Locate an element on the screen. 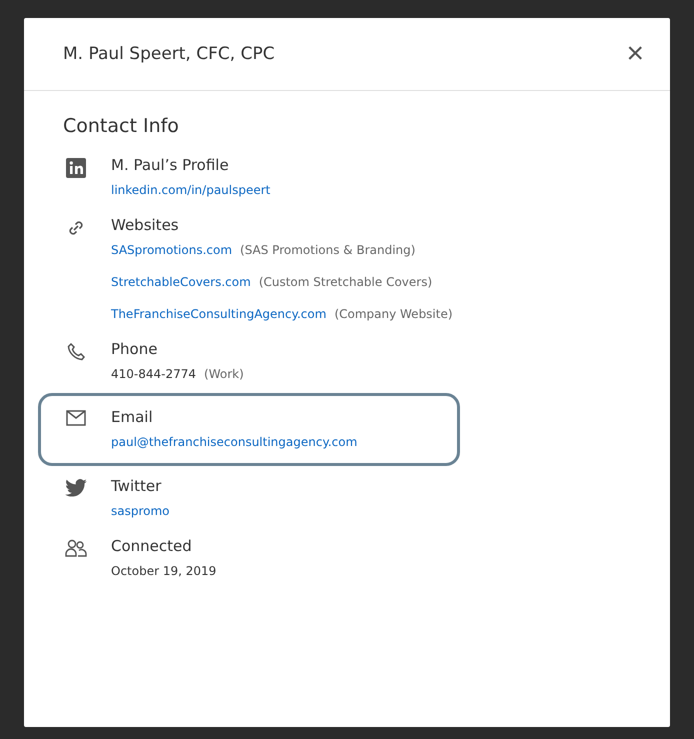  entry-value: October 19, 2019 is located at coordinates (163, 571).